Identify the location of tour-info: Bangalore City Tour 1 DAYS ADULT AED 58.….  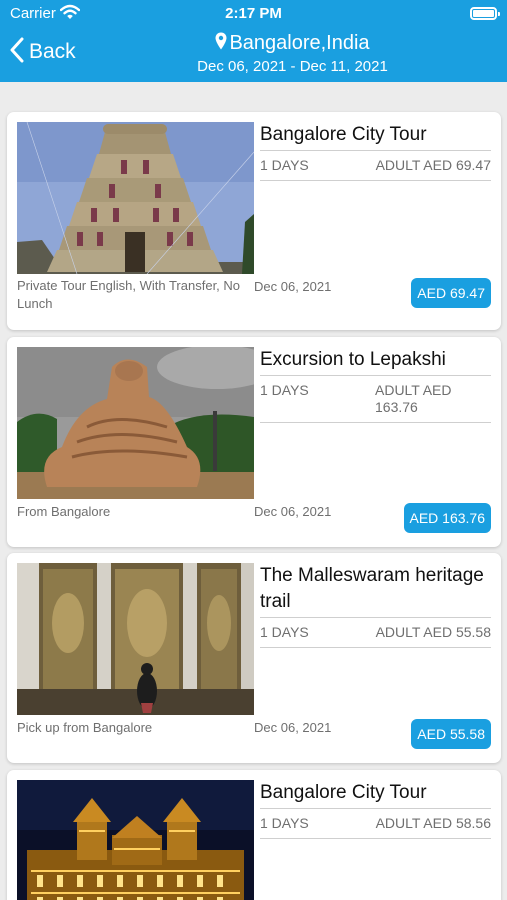
(375, 809).